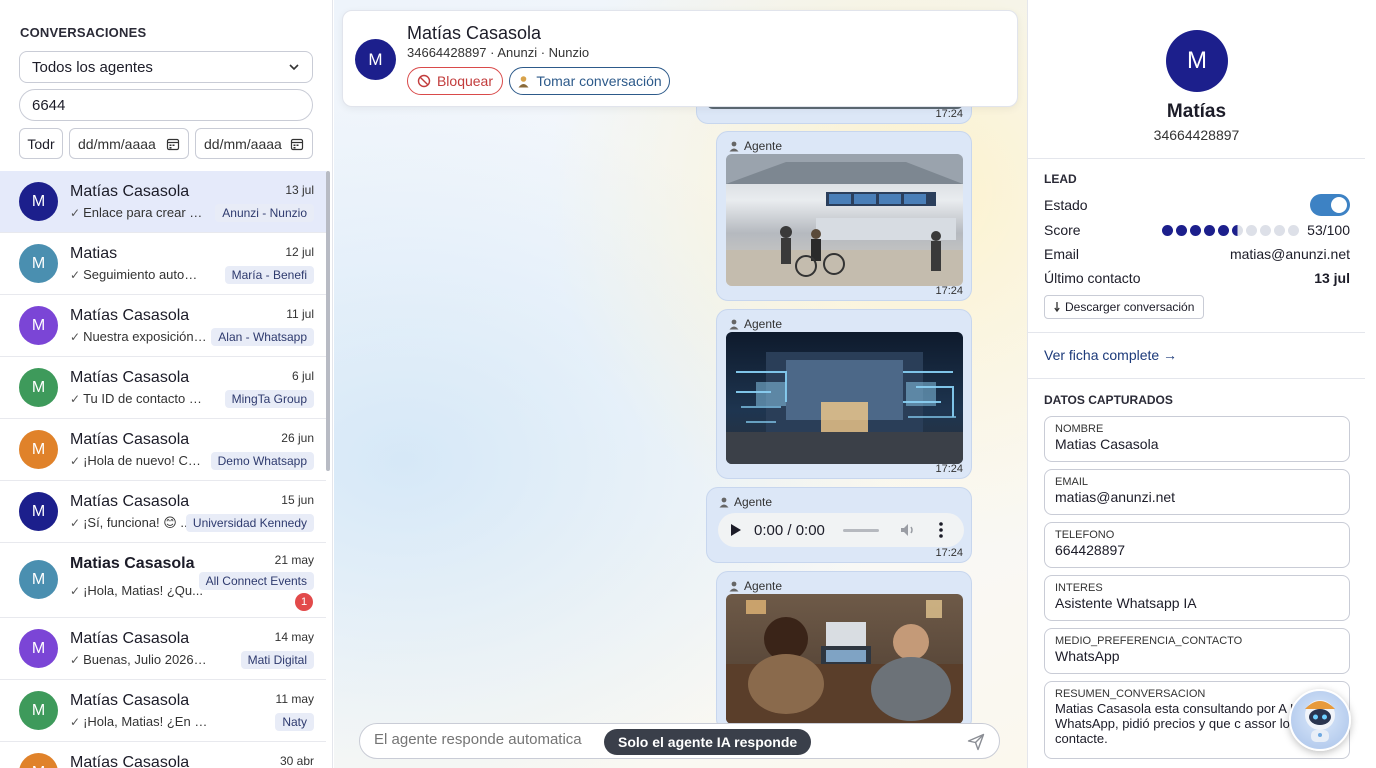 The height and width of the screenshot is (768, 1376). I want to click on divider, so click(1196, 158).